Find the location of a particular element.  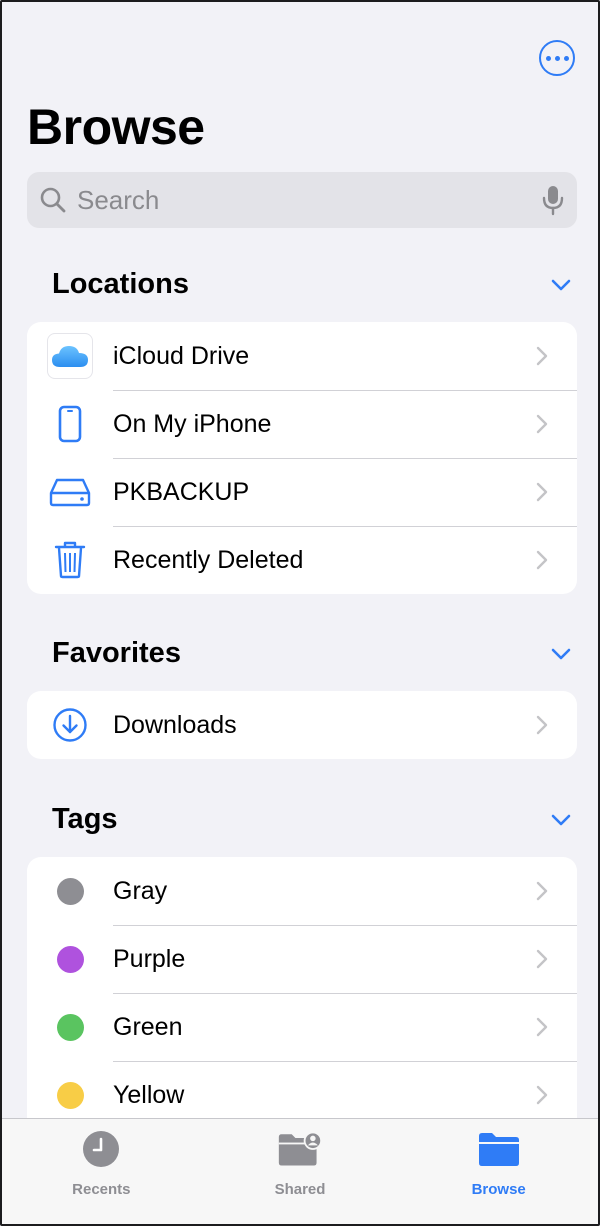

search-bar is located at coordinates (302, 200).